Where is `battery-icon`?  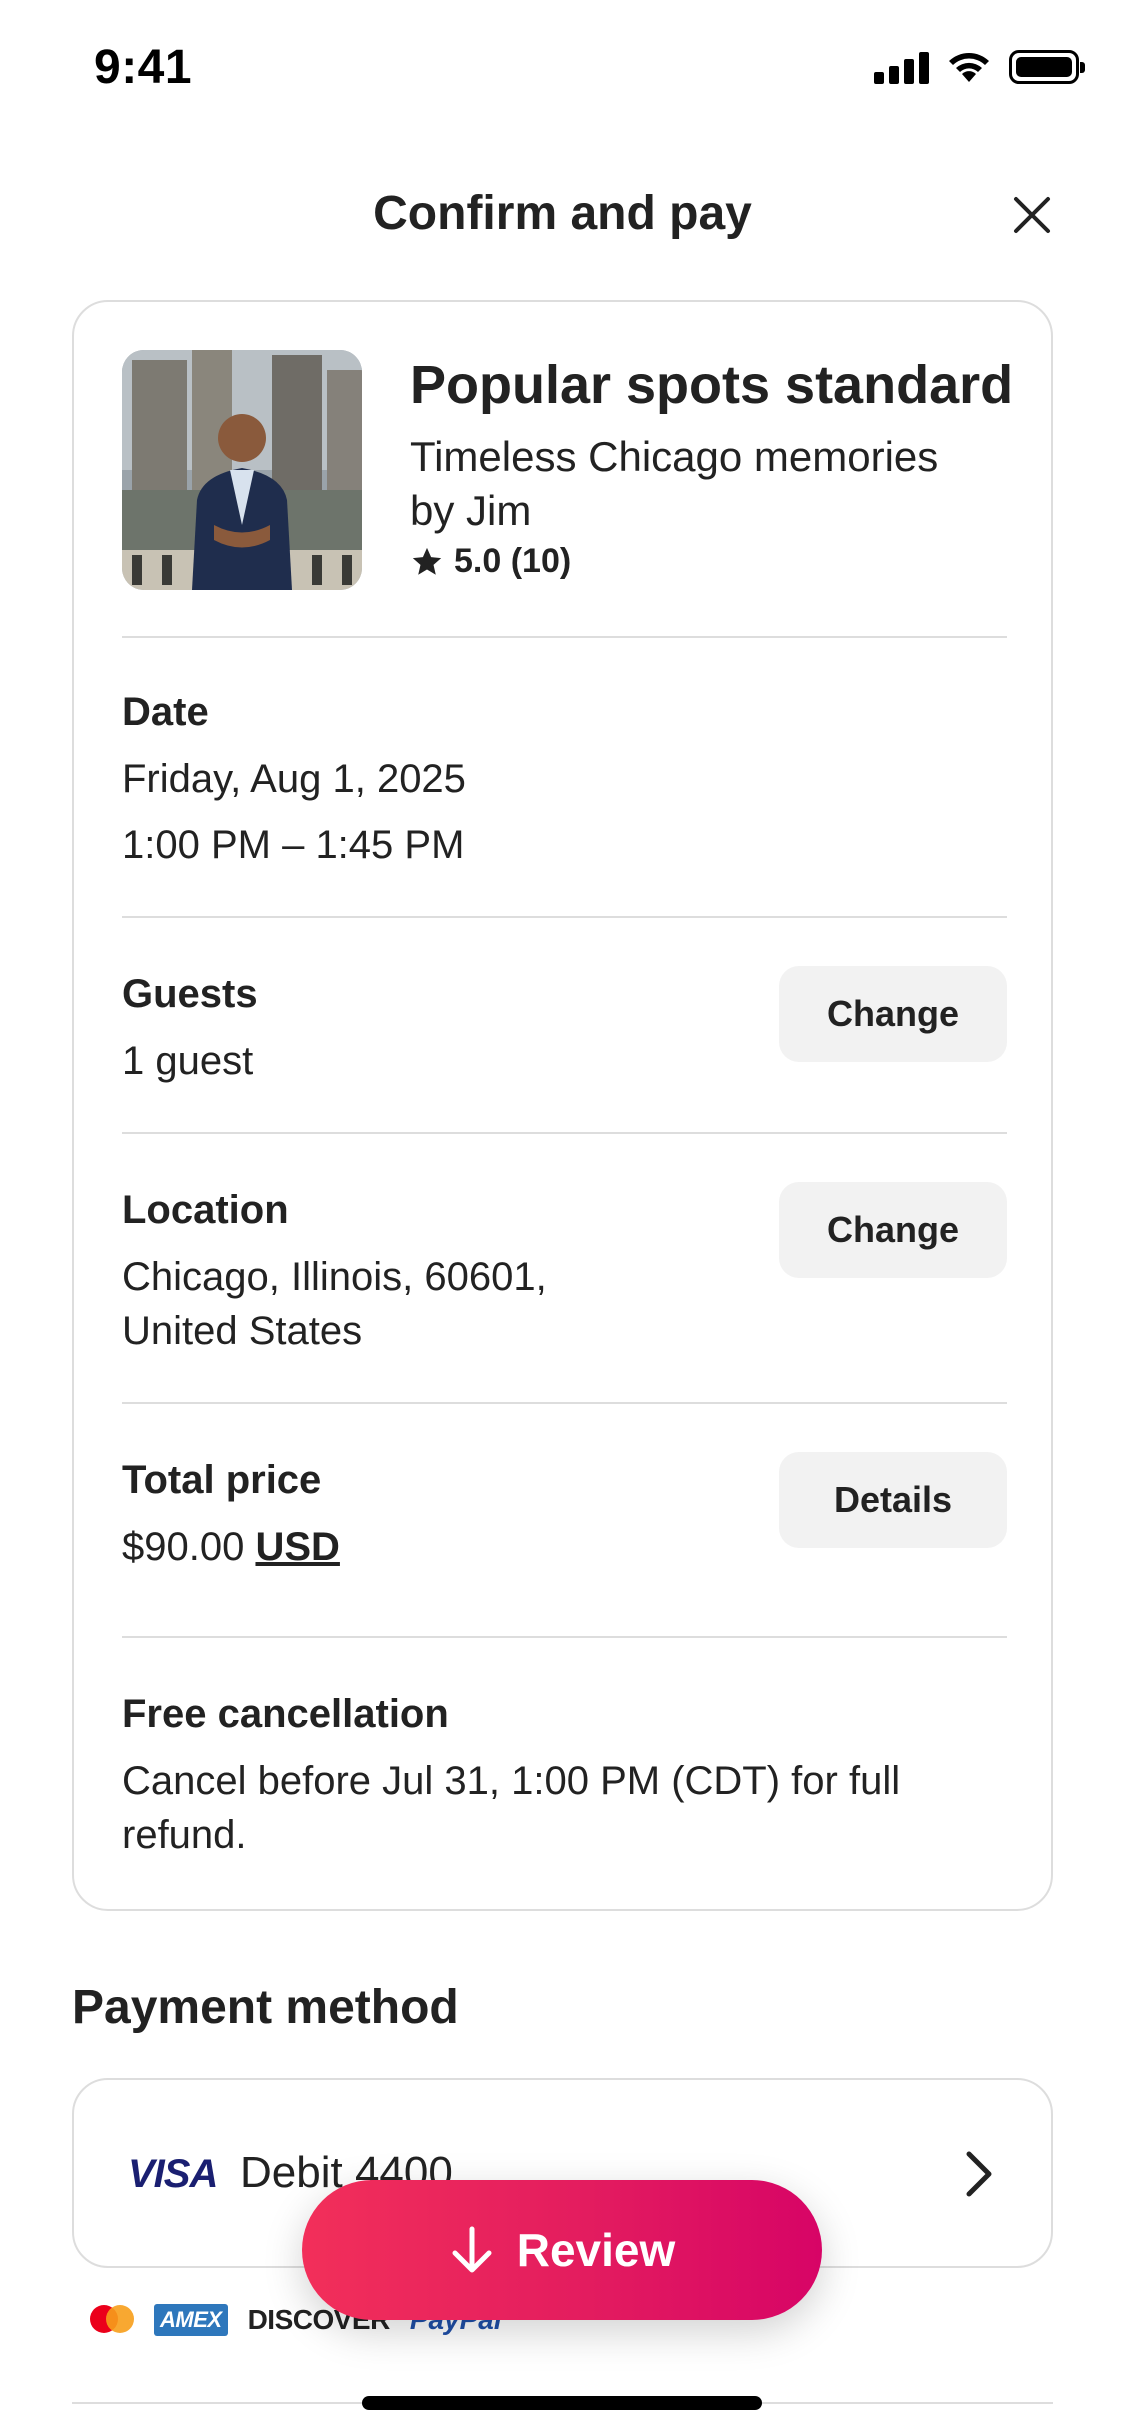 battery-icon is located at coordinates (1047, 67).